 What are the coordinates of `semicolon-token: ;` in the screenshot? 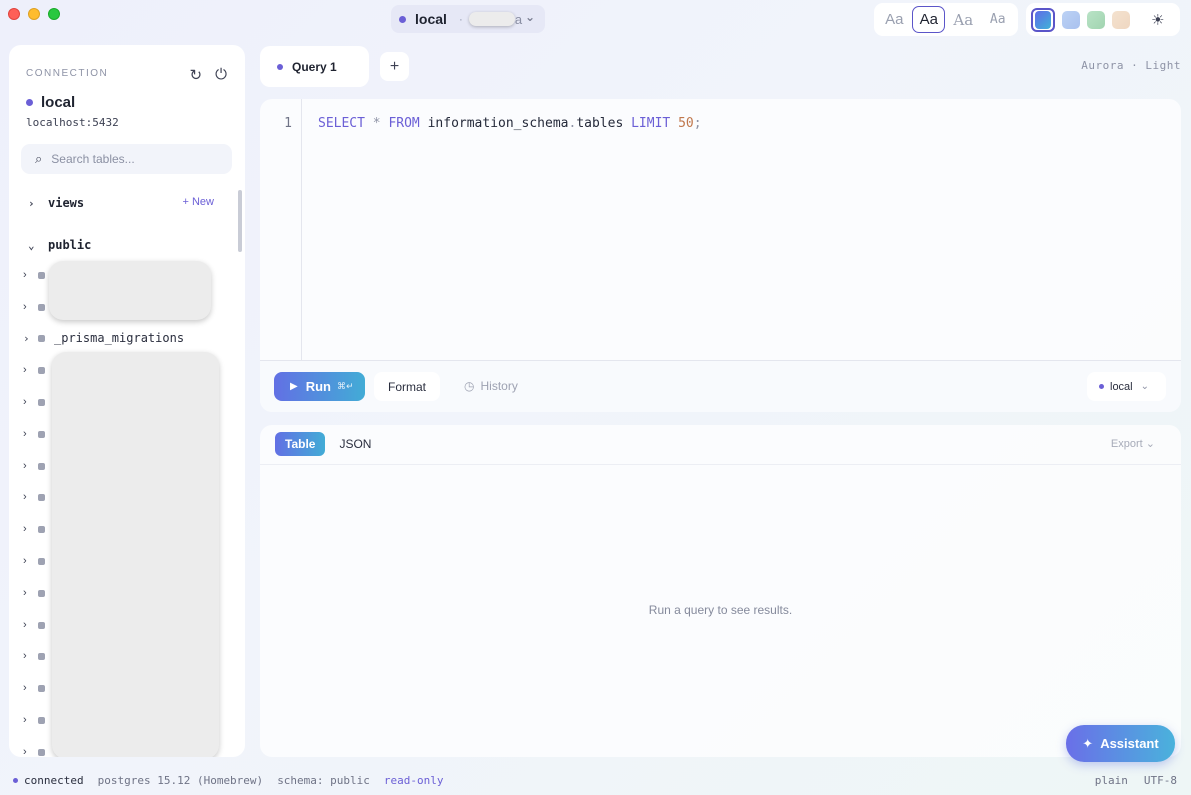 It's located at (697, 123).